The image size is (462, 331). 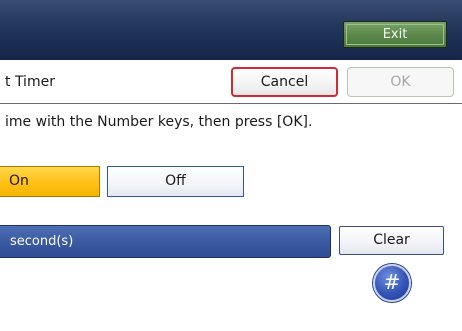 What do you see at coordinates (30, 82) in the screenshot?
I see `page-title: t Timer` at bounding box center [30, 82].